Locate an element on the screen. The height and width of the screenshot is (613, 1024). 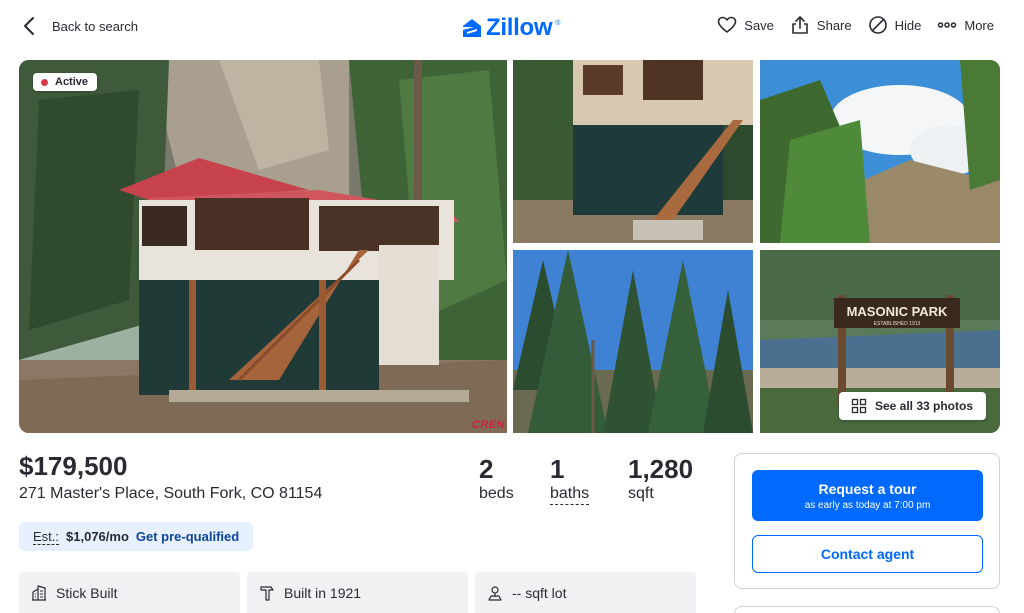
tour-button-label: Request a tour is located at coordinates (867, 489).